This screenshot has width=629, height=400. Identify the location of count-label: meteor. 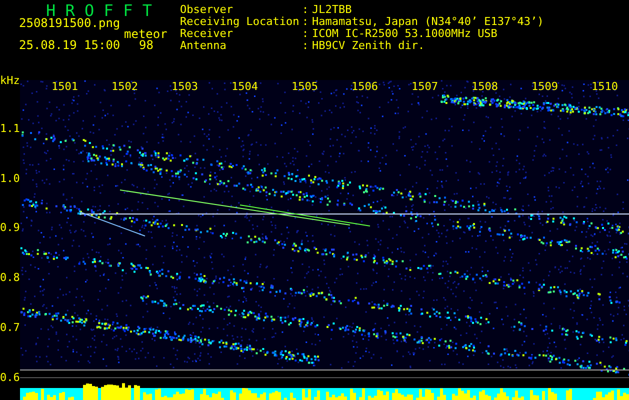
(146, 34).